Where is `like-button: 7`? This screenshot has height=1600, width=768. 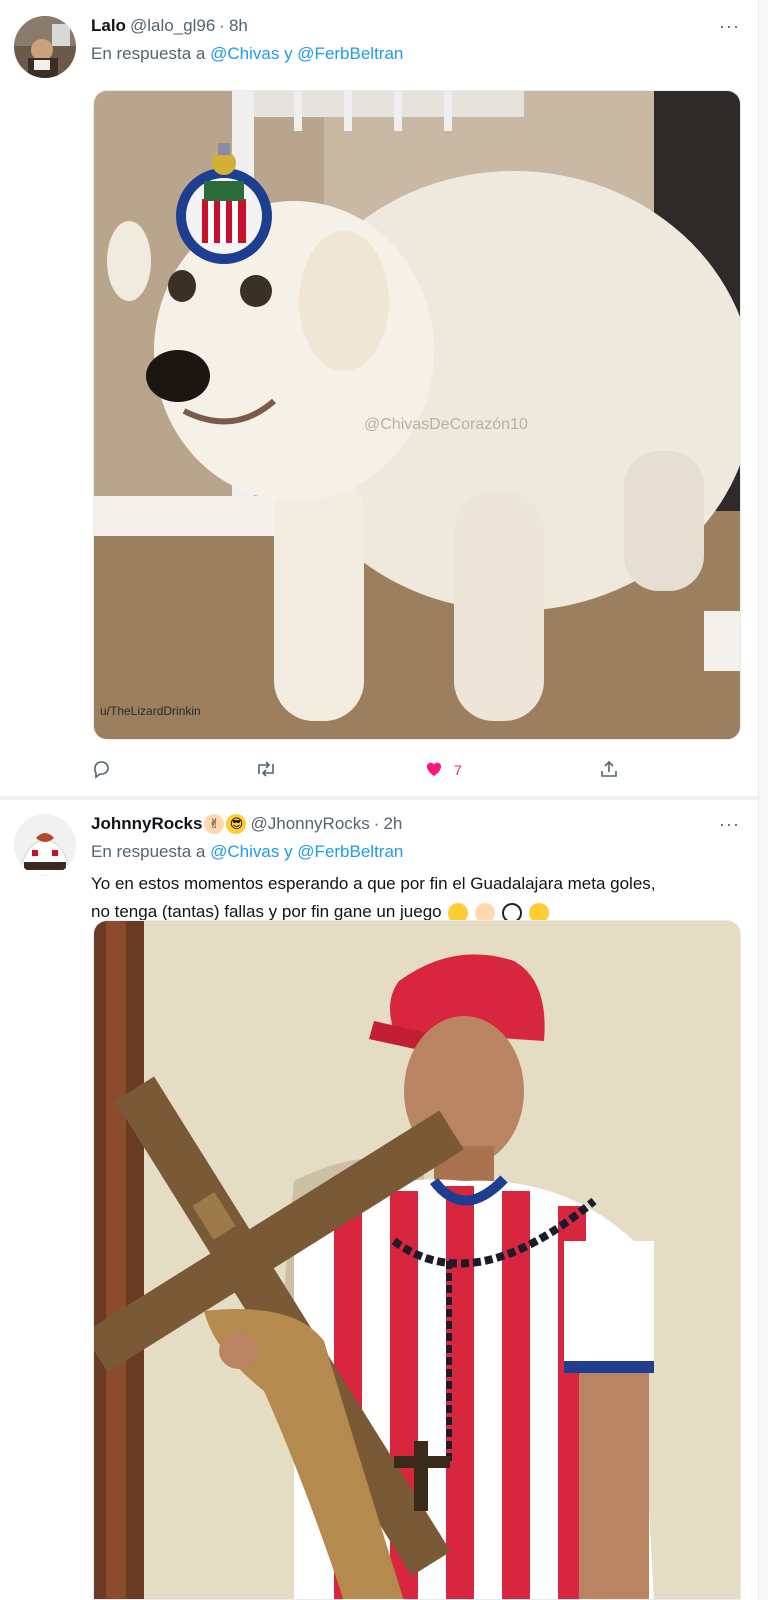
like-button: 7 is located at coordinates (443, 770).